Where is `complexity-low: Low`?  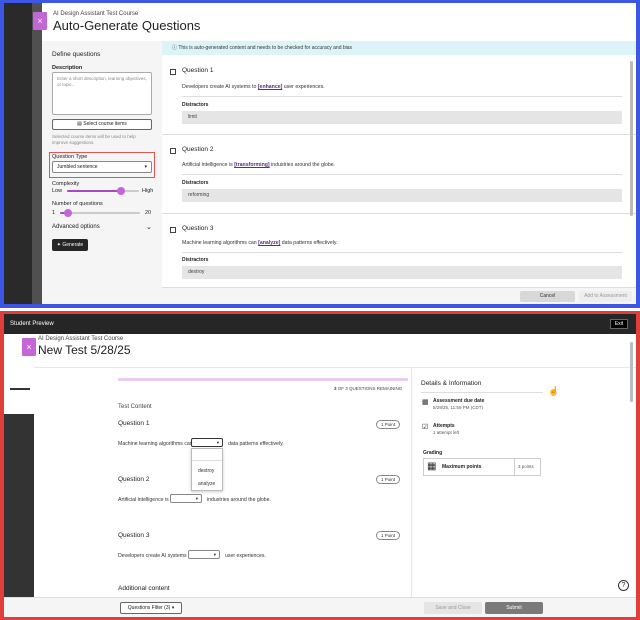 complexity-low: Low is located at coordinates (57, 191).